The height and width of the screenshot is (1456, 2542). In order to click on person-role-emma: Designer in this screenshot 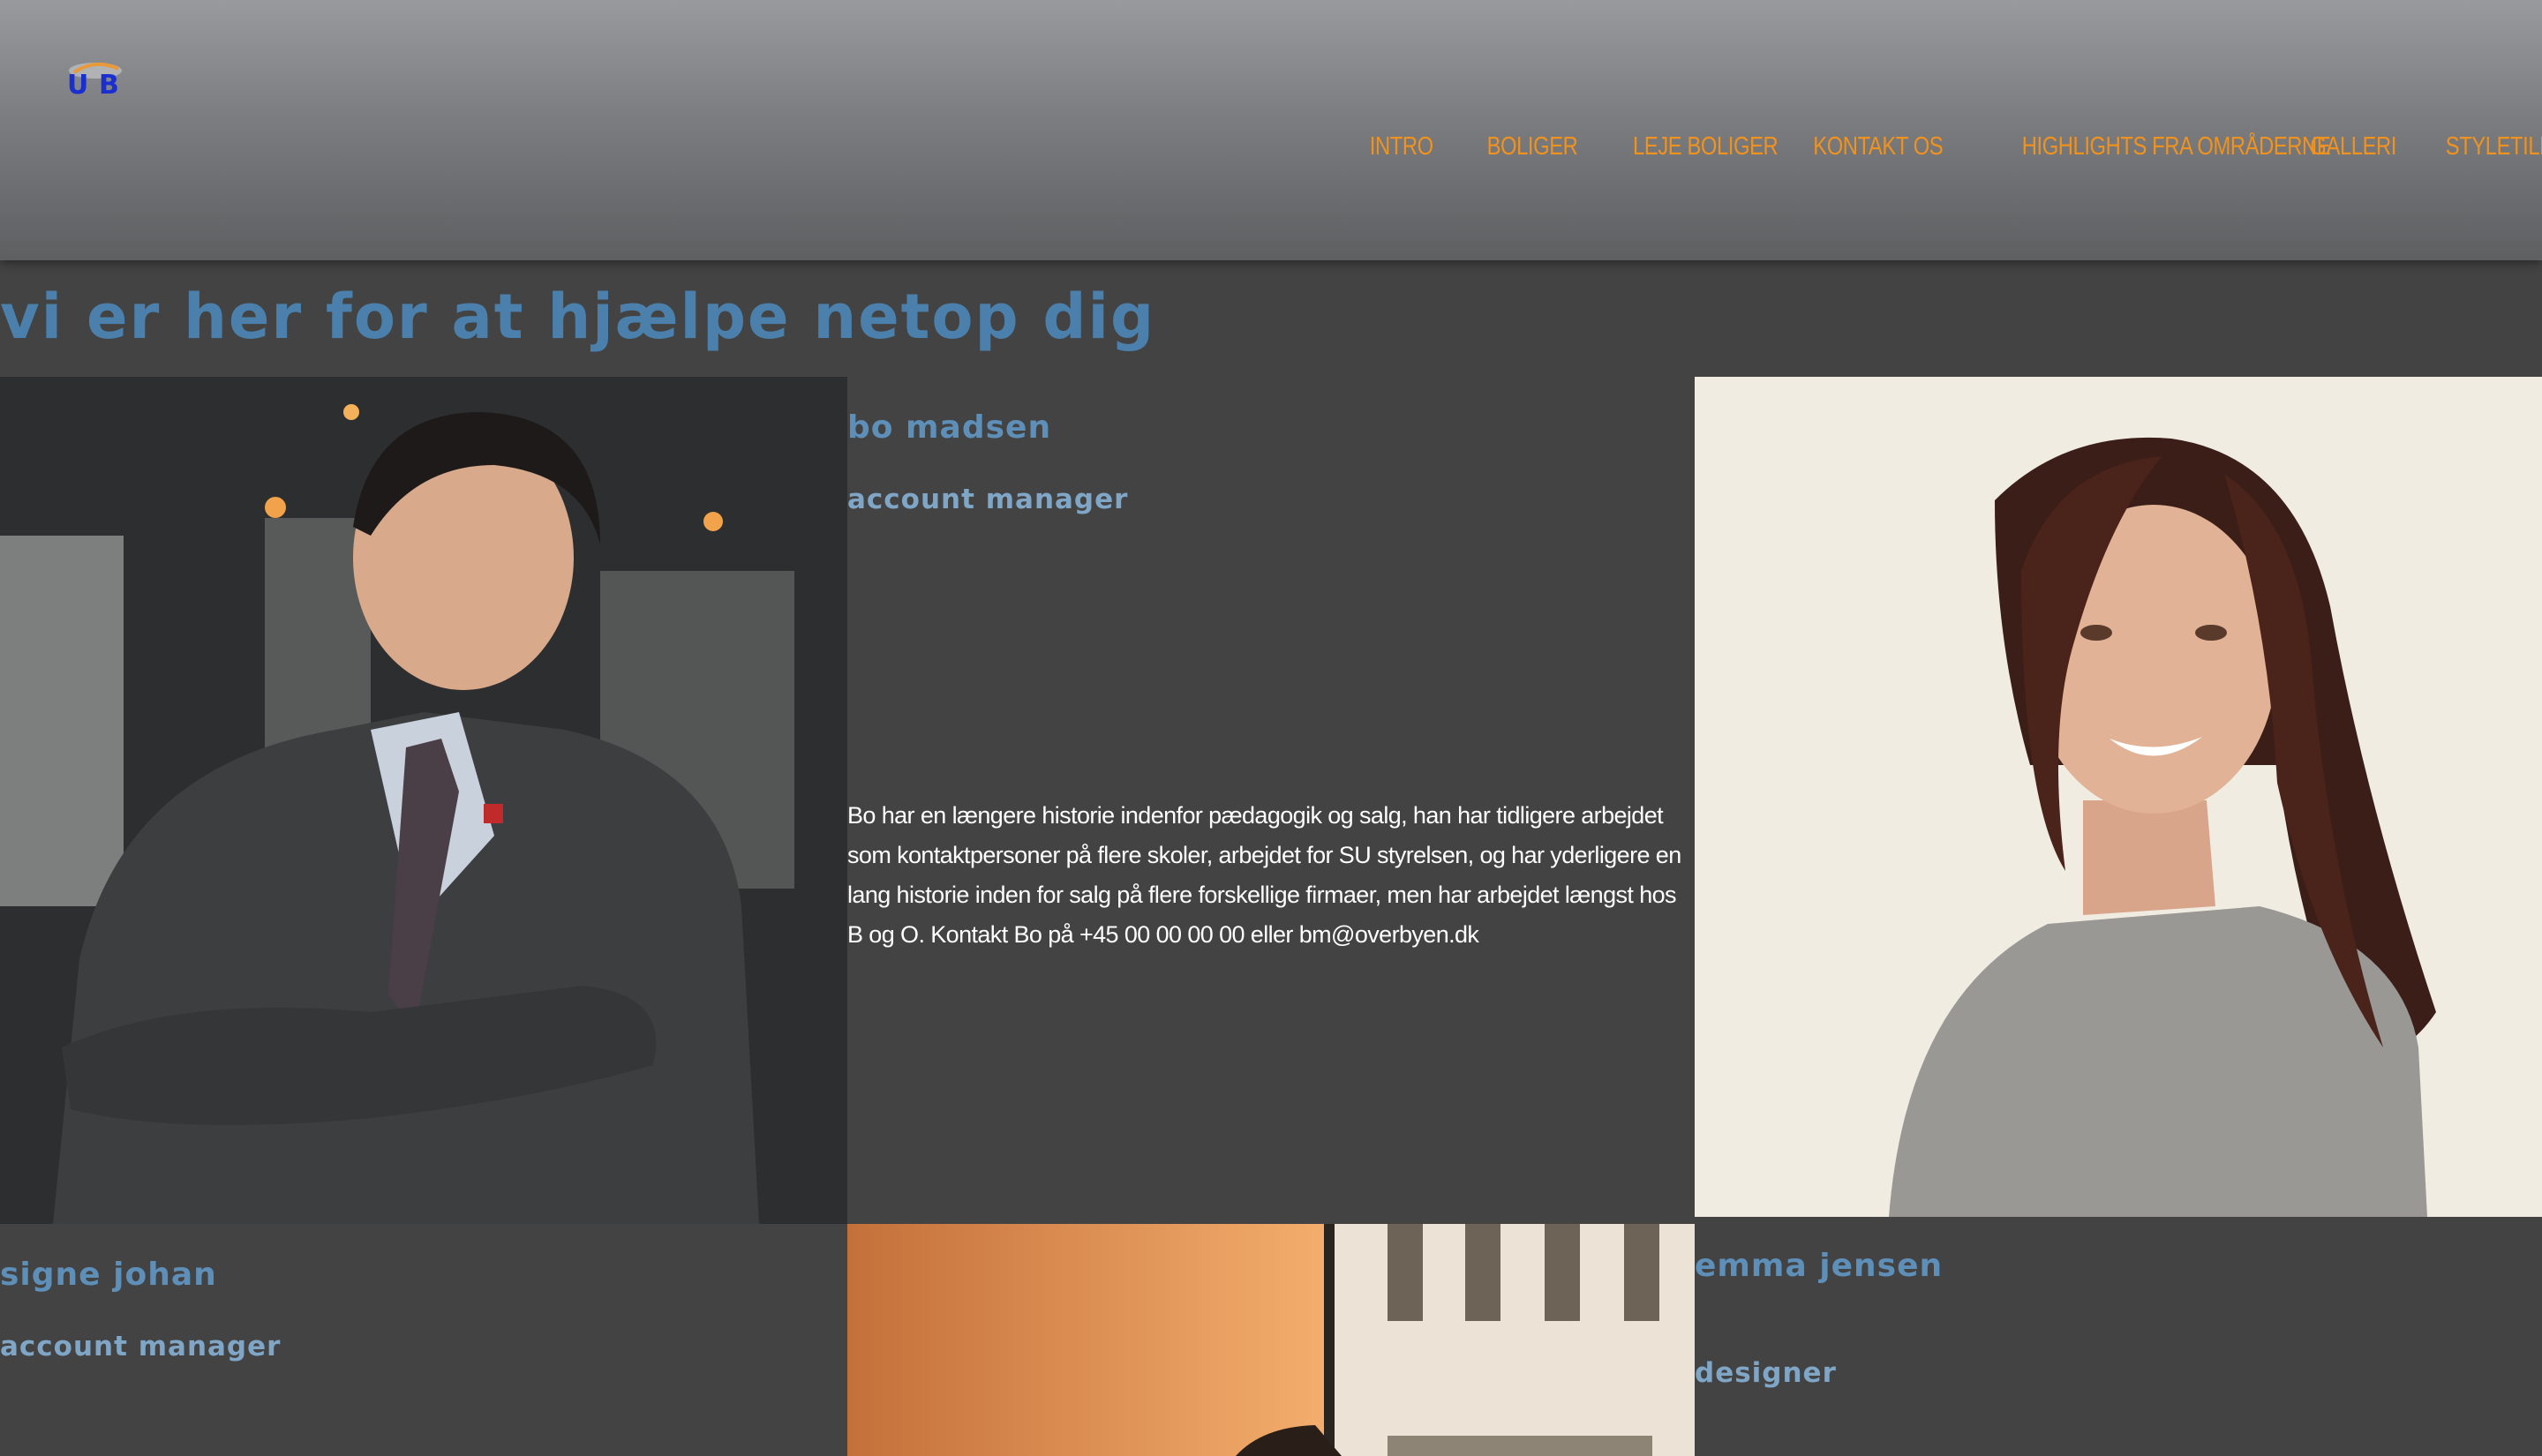, I will do `click(1766, 1373)`.